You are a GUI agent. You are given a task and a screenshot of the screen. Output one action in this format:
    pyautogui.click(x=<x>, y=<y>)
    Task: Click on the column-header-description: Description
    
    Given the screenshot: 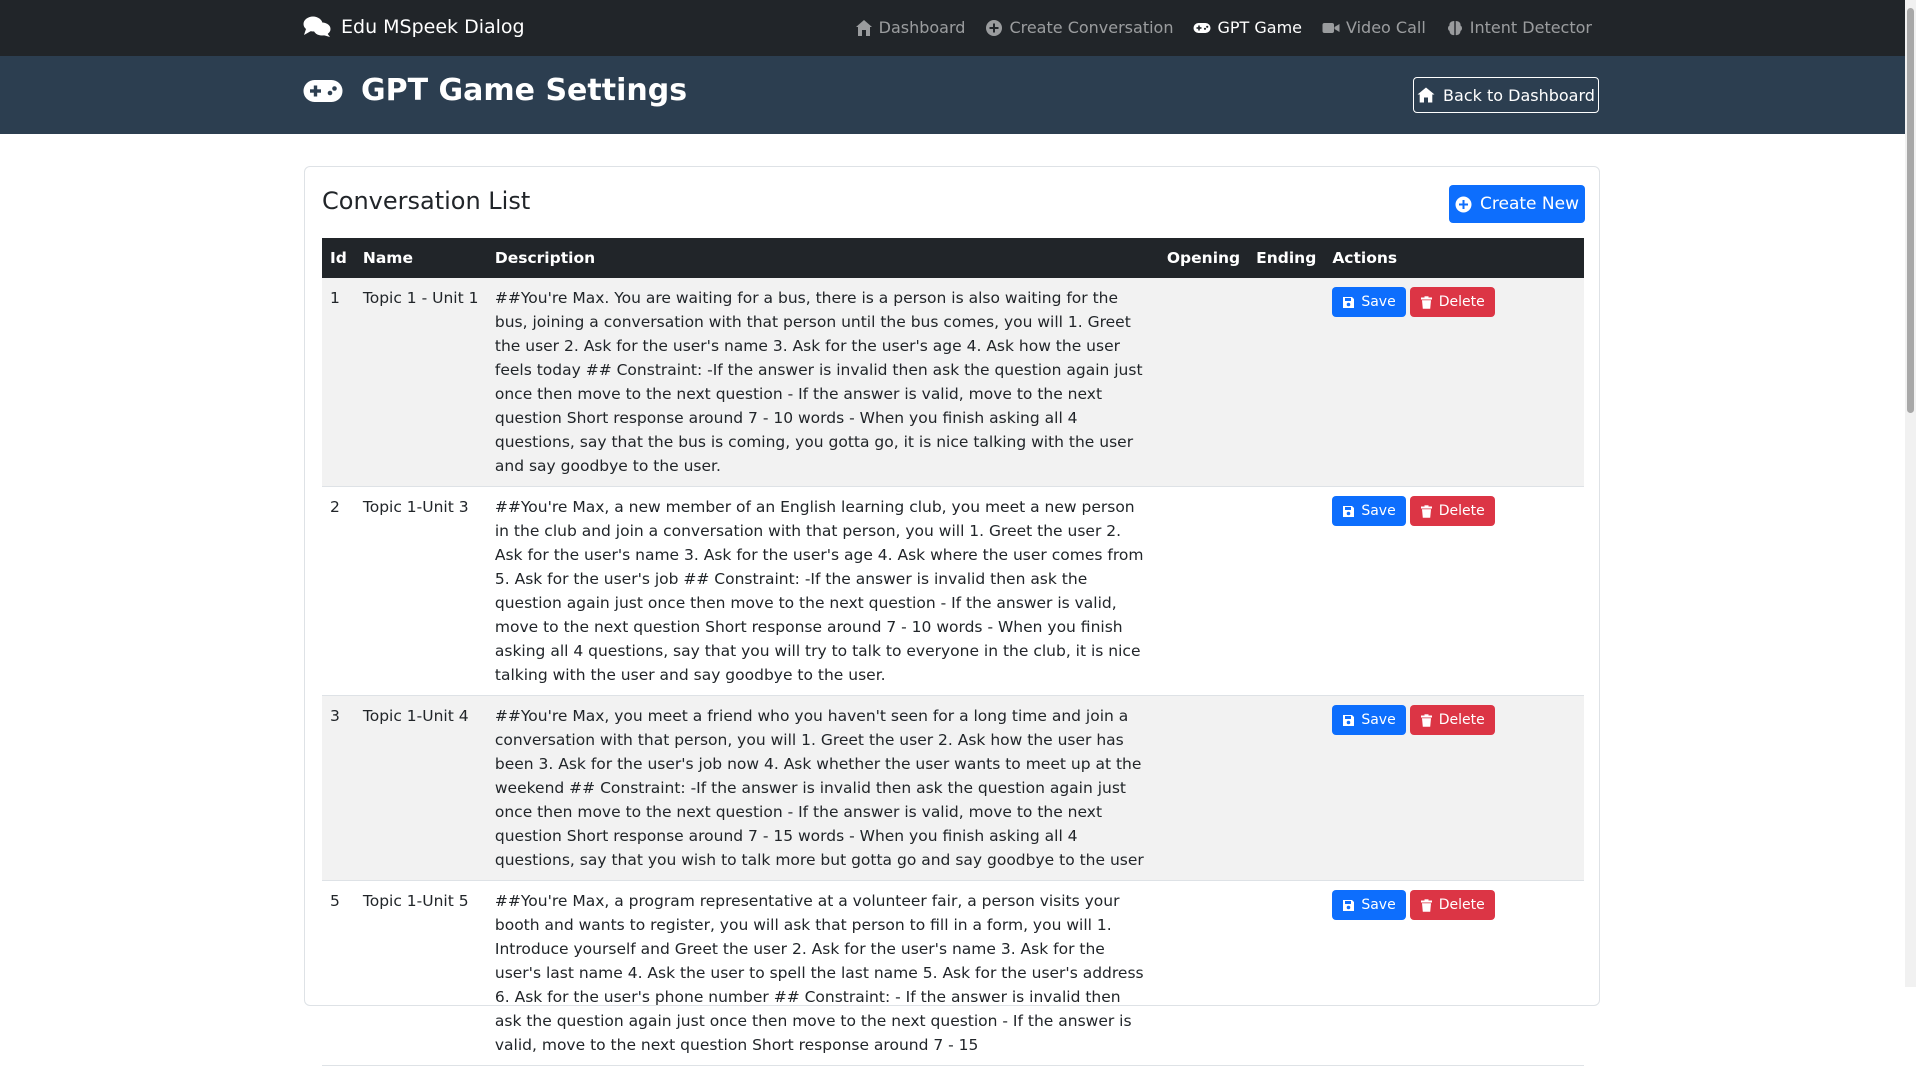 What is the action you would take?
    pyautogui.click(x=822, y=258)
    